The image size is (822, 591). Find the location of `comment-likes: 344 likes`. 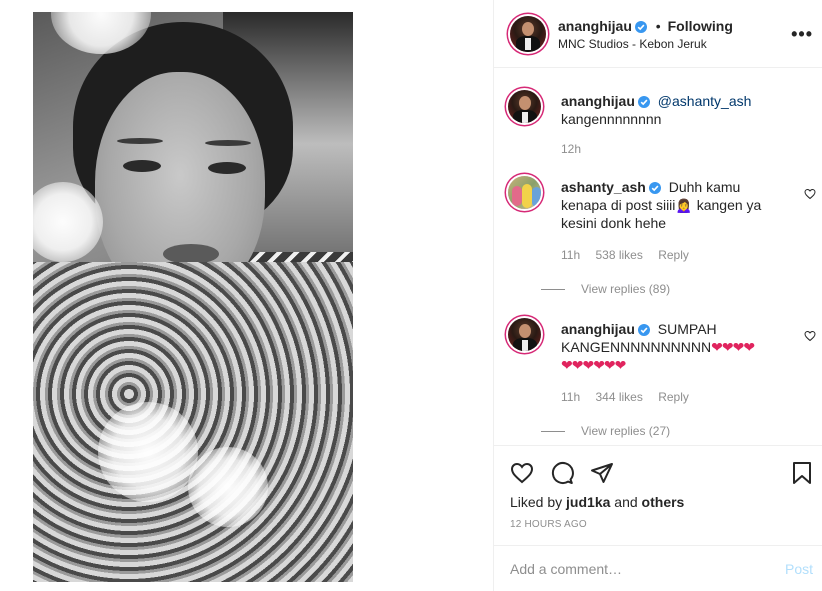

comment-likes: 344 likes is located at coordinates (618, 397).